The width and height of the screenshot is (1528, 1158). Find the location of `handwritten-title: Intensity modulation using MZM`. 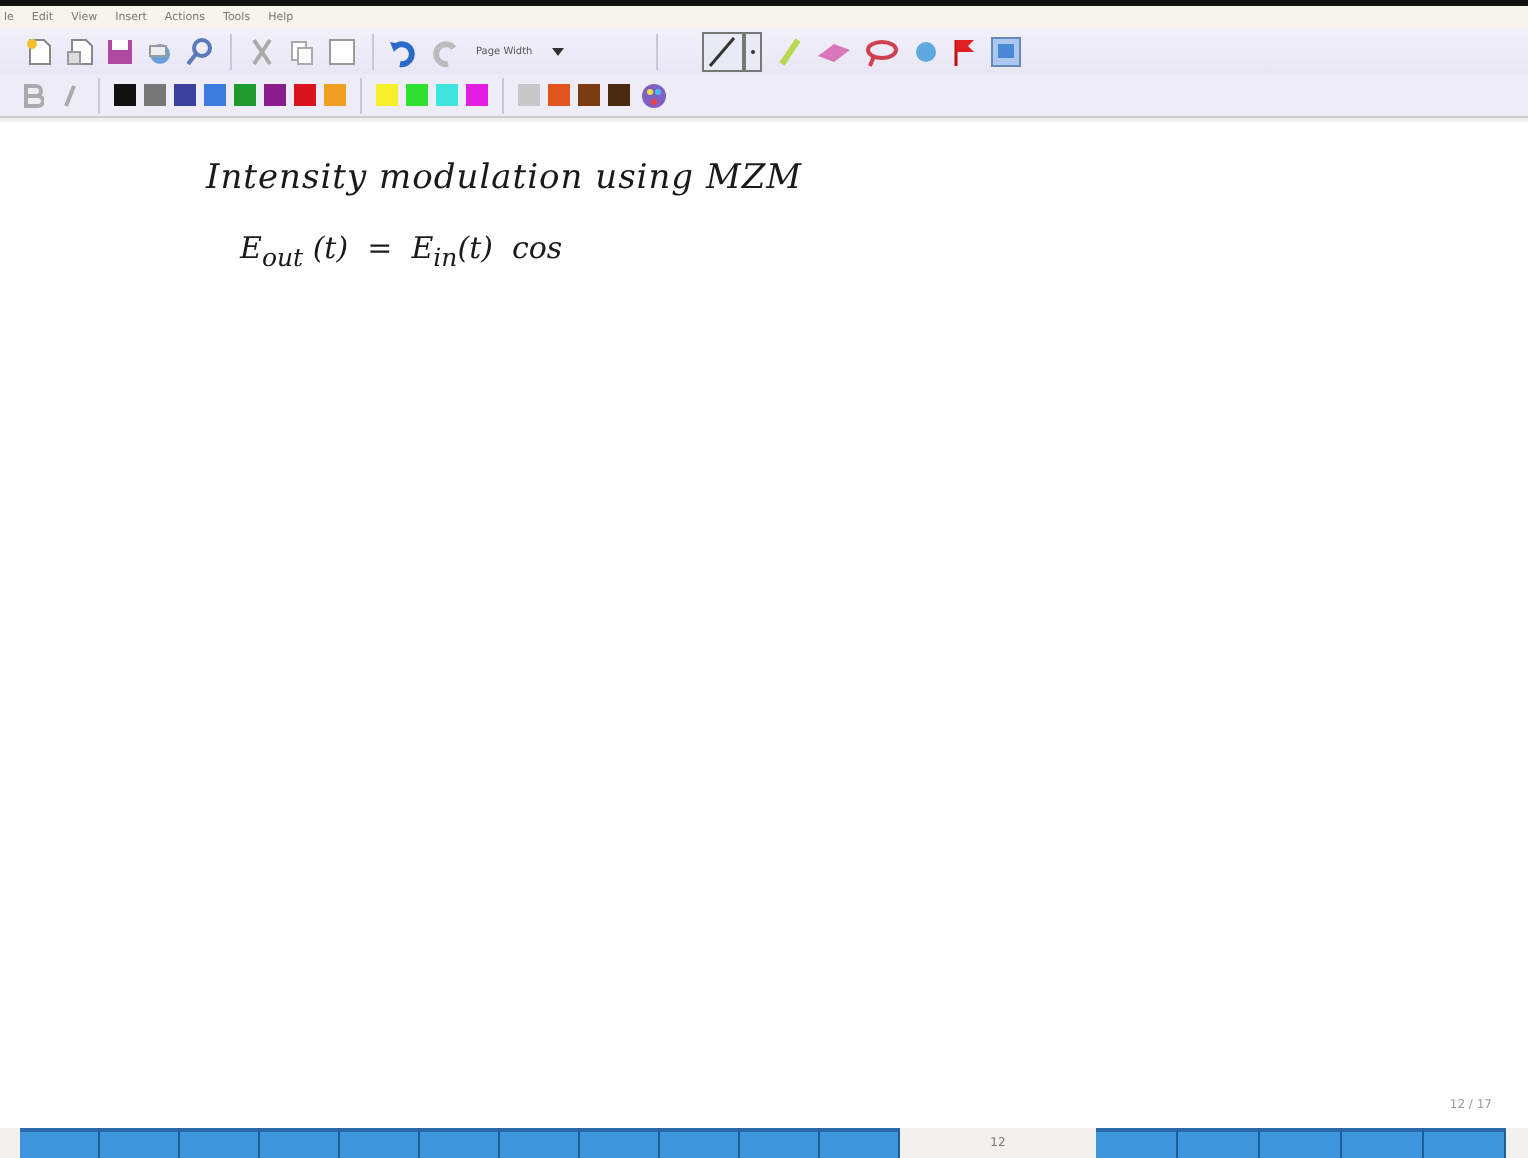

handwritten-title: Intensity modulation using MZM is located at coordinates (505, 178).